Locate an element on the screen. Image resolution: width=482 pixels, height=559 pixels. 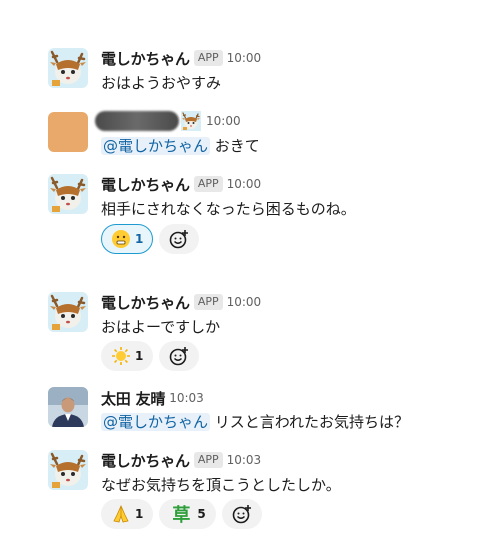
message-text: 相手にされなくなったら困るものね。 is located at coordinates (228, 209).